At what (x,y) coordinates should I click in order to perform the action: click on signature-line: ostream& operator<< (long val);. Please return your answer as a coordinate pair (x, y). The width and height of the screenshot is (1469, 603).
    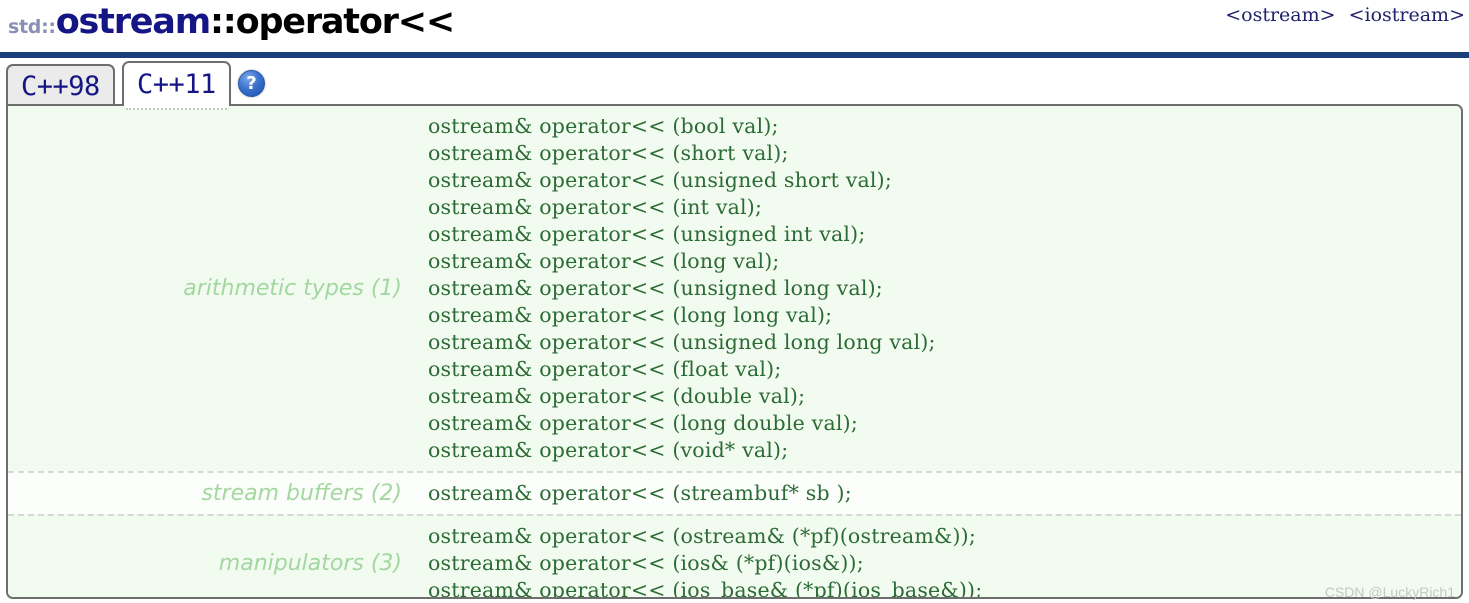
    Looking at the image, I should click on (604, 261).